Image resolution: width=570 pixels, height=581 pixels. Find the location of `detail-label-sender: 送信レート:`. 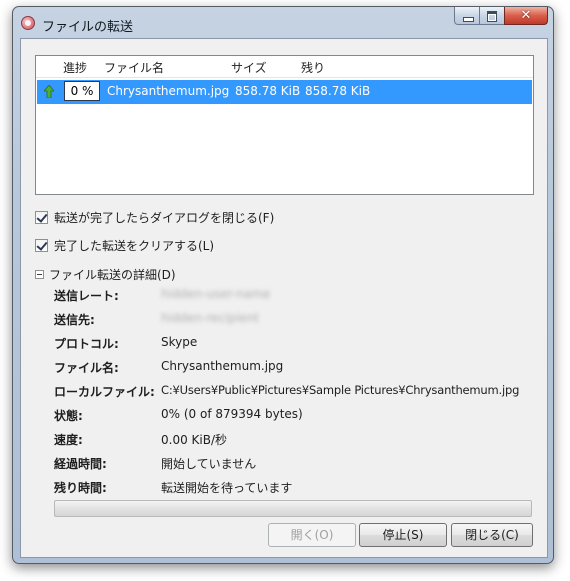

detail-label-sender: 送信レート: is located at coordinates (86, 296).